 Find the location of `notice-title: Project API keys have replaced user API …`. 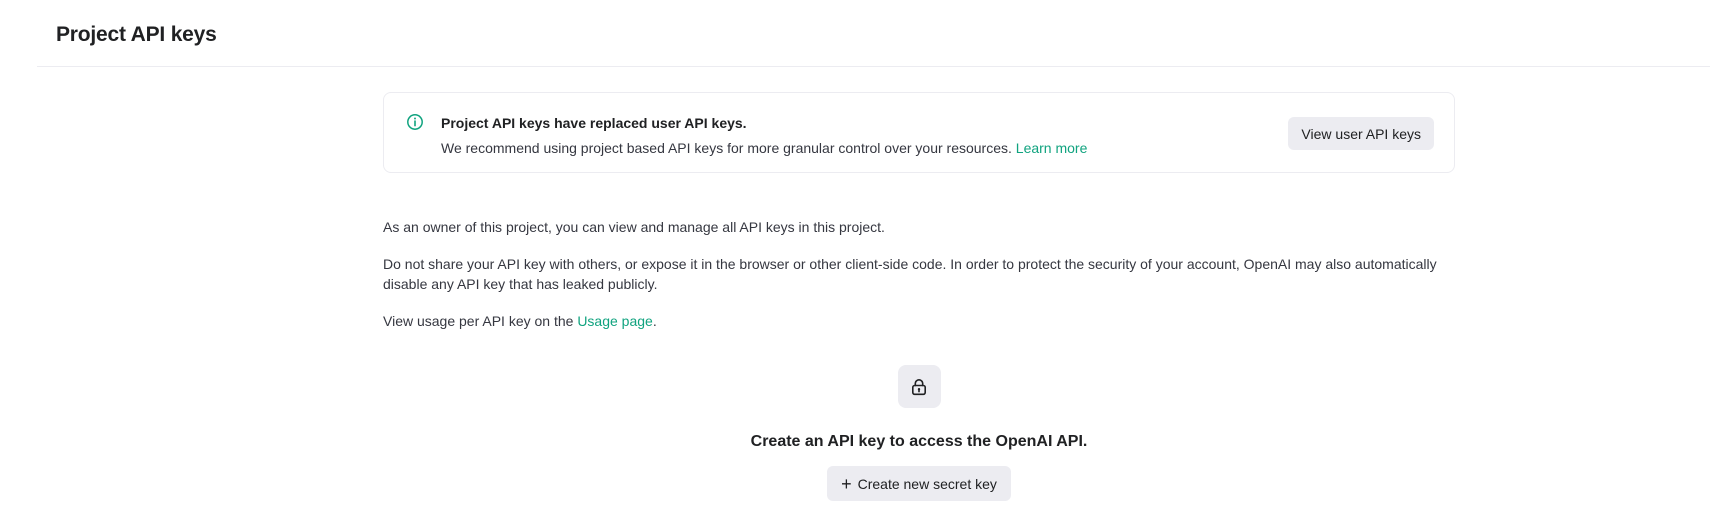

notice-title: Project API keys have replaced user API … is located at coordinates (594, 123).